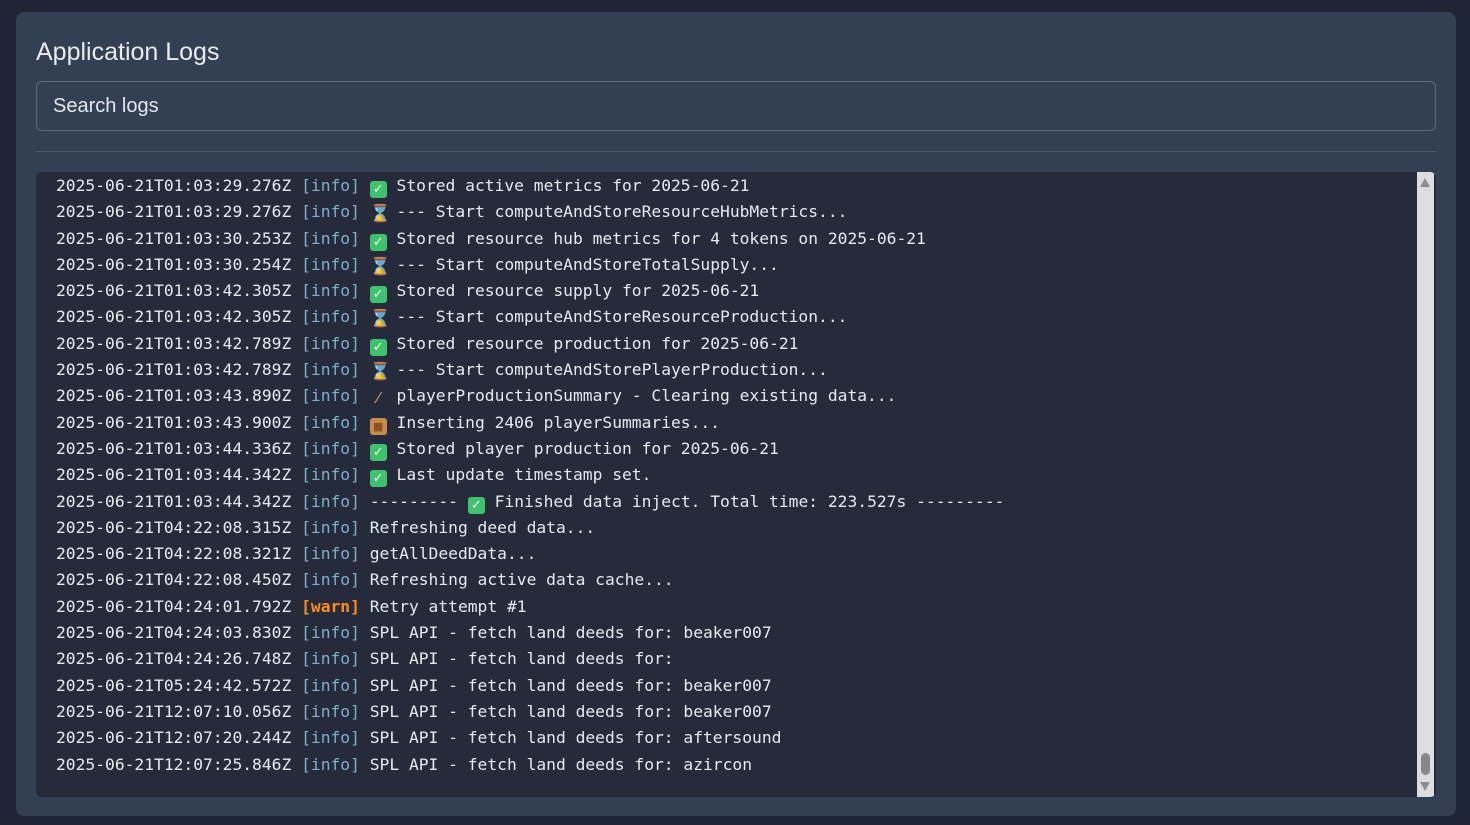  What do you see at coordinates (524, 475) in the screenshot?
I see `log-message: Last update timestamp set.` at bounding box center [524, 475].